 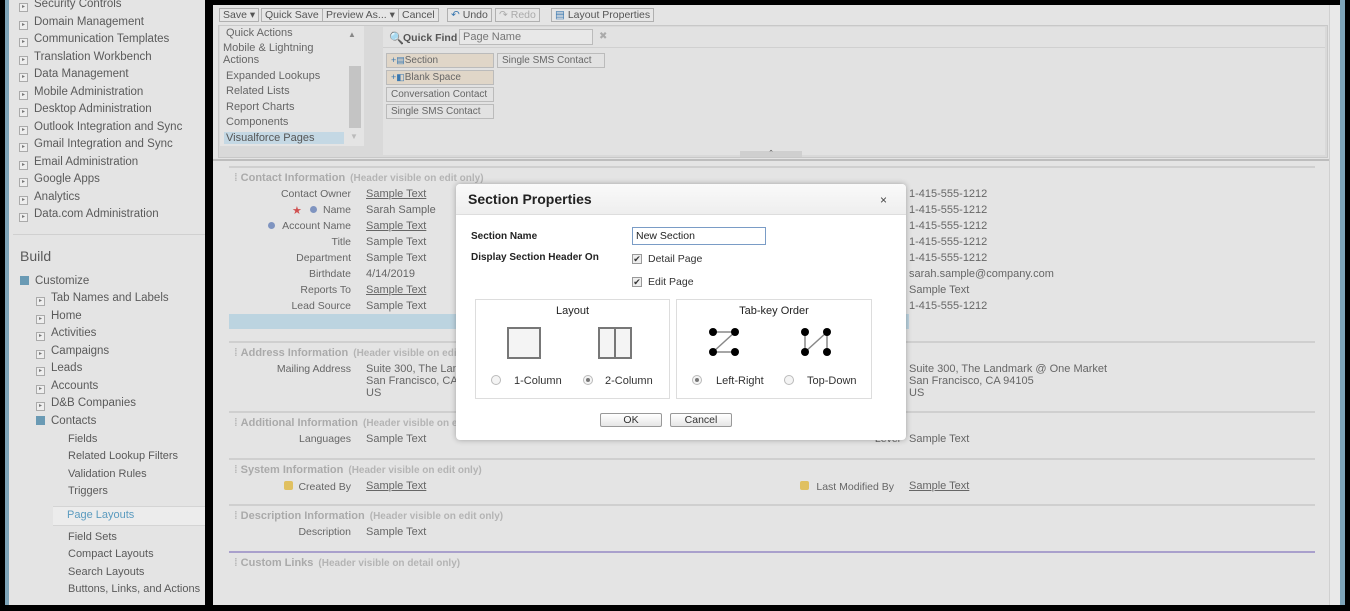 I want to click on sidebar-item: ▸ Data.com Administration, so click(x=89, y=215).